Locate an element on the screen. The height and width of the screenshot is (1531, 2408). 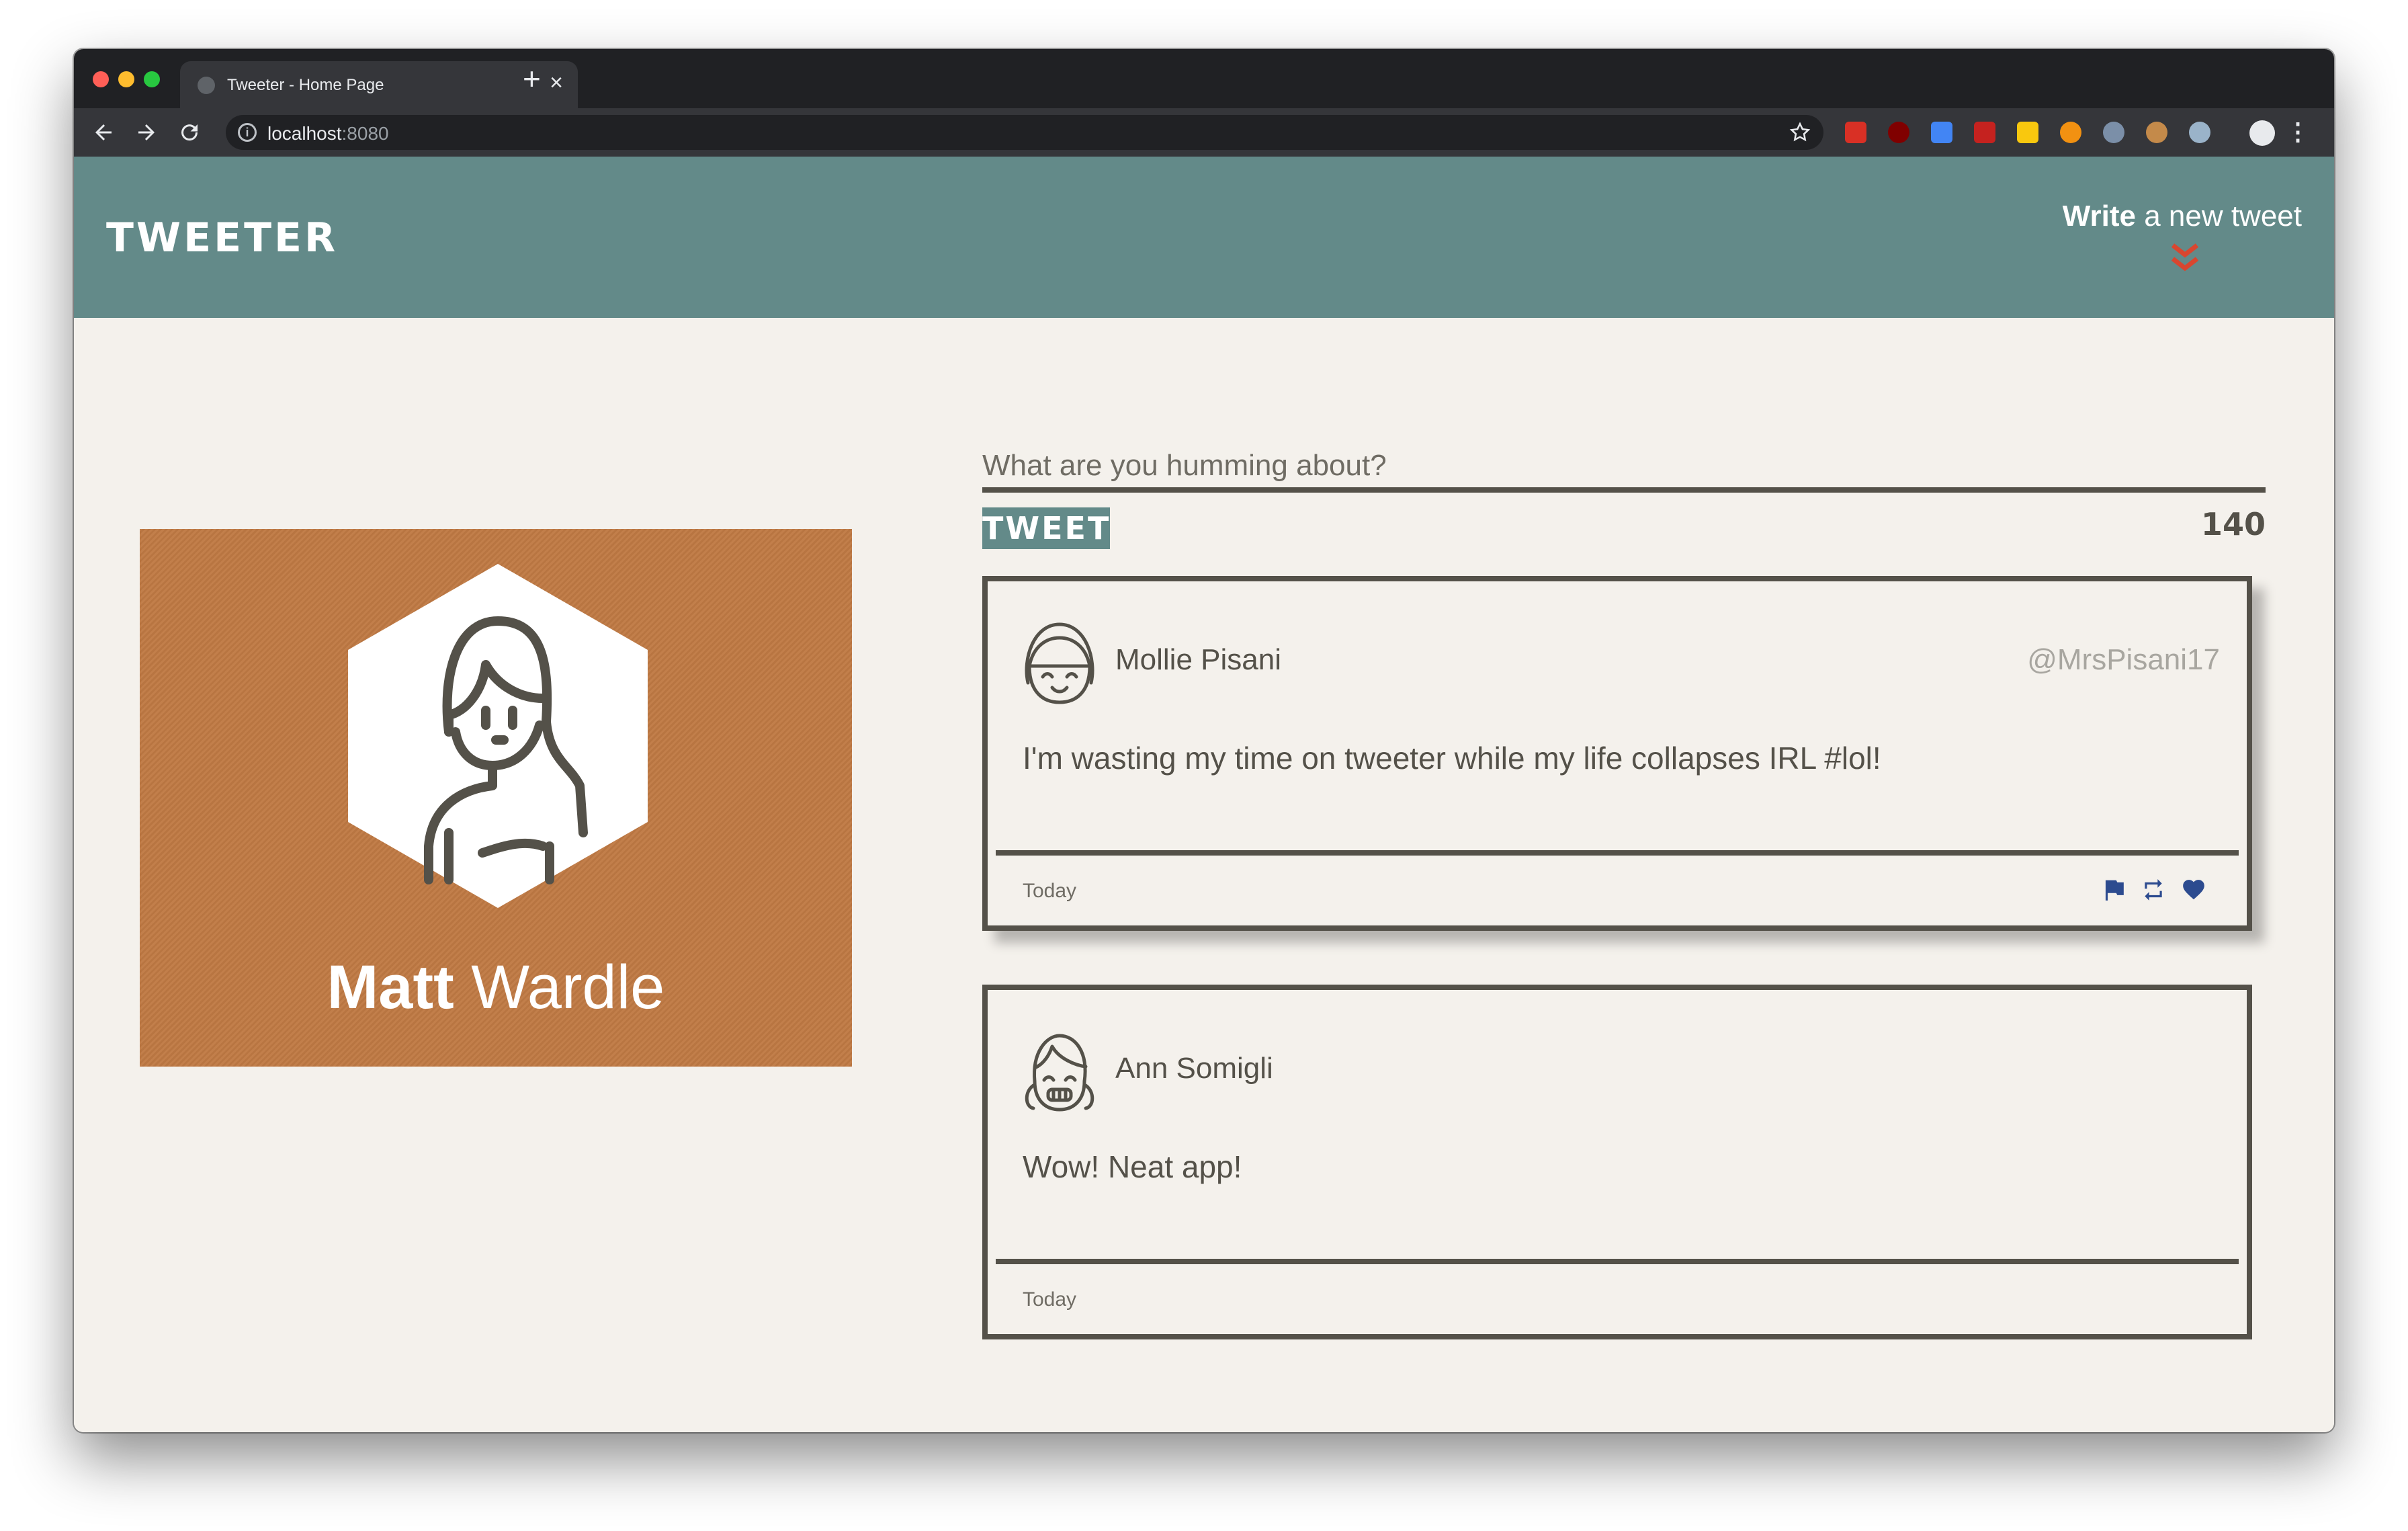
minimize-window-button is located at coordinates (126, 79).